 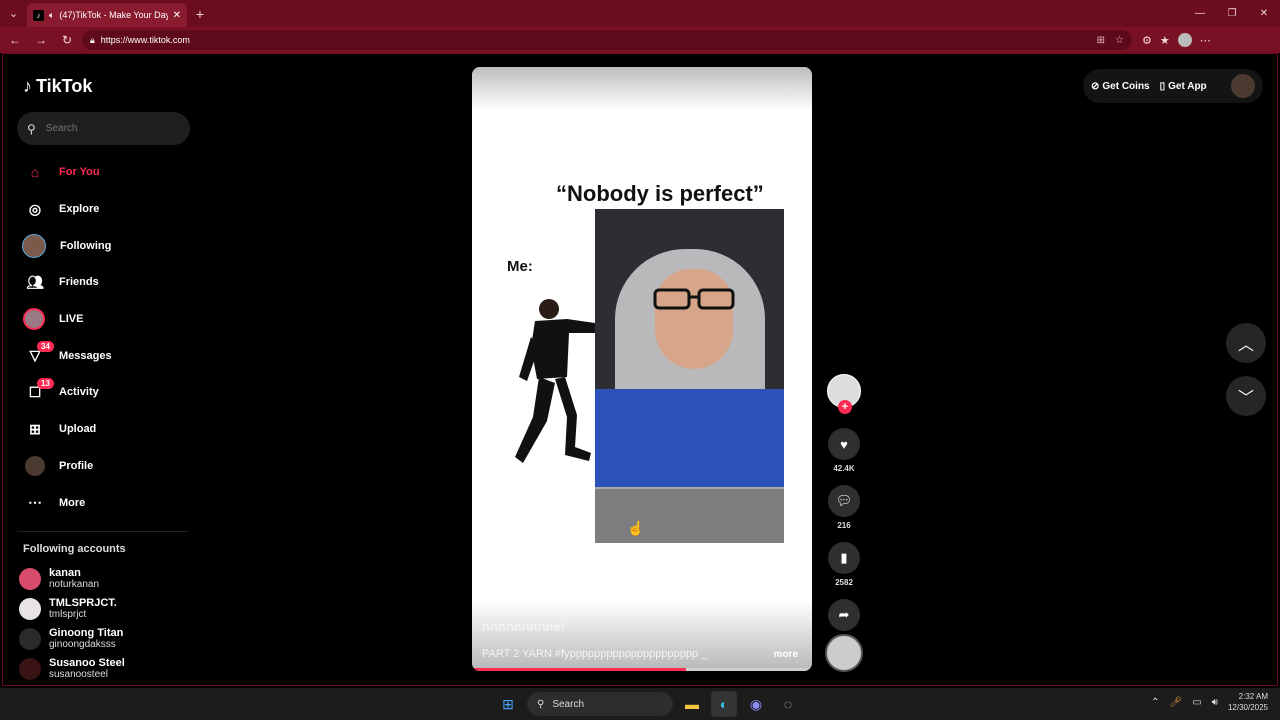 I want to click on url-text: https://www.tiktok.com, so click(x=145, y=40).